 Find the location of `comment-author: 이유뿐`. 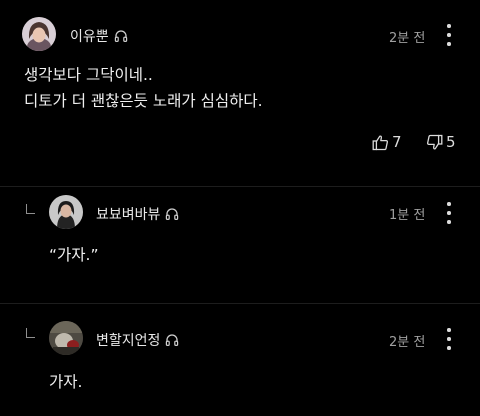

comment-author: 이유뿐 is located at coordinates (99, 36).